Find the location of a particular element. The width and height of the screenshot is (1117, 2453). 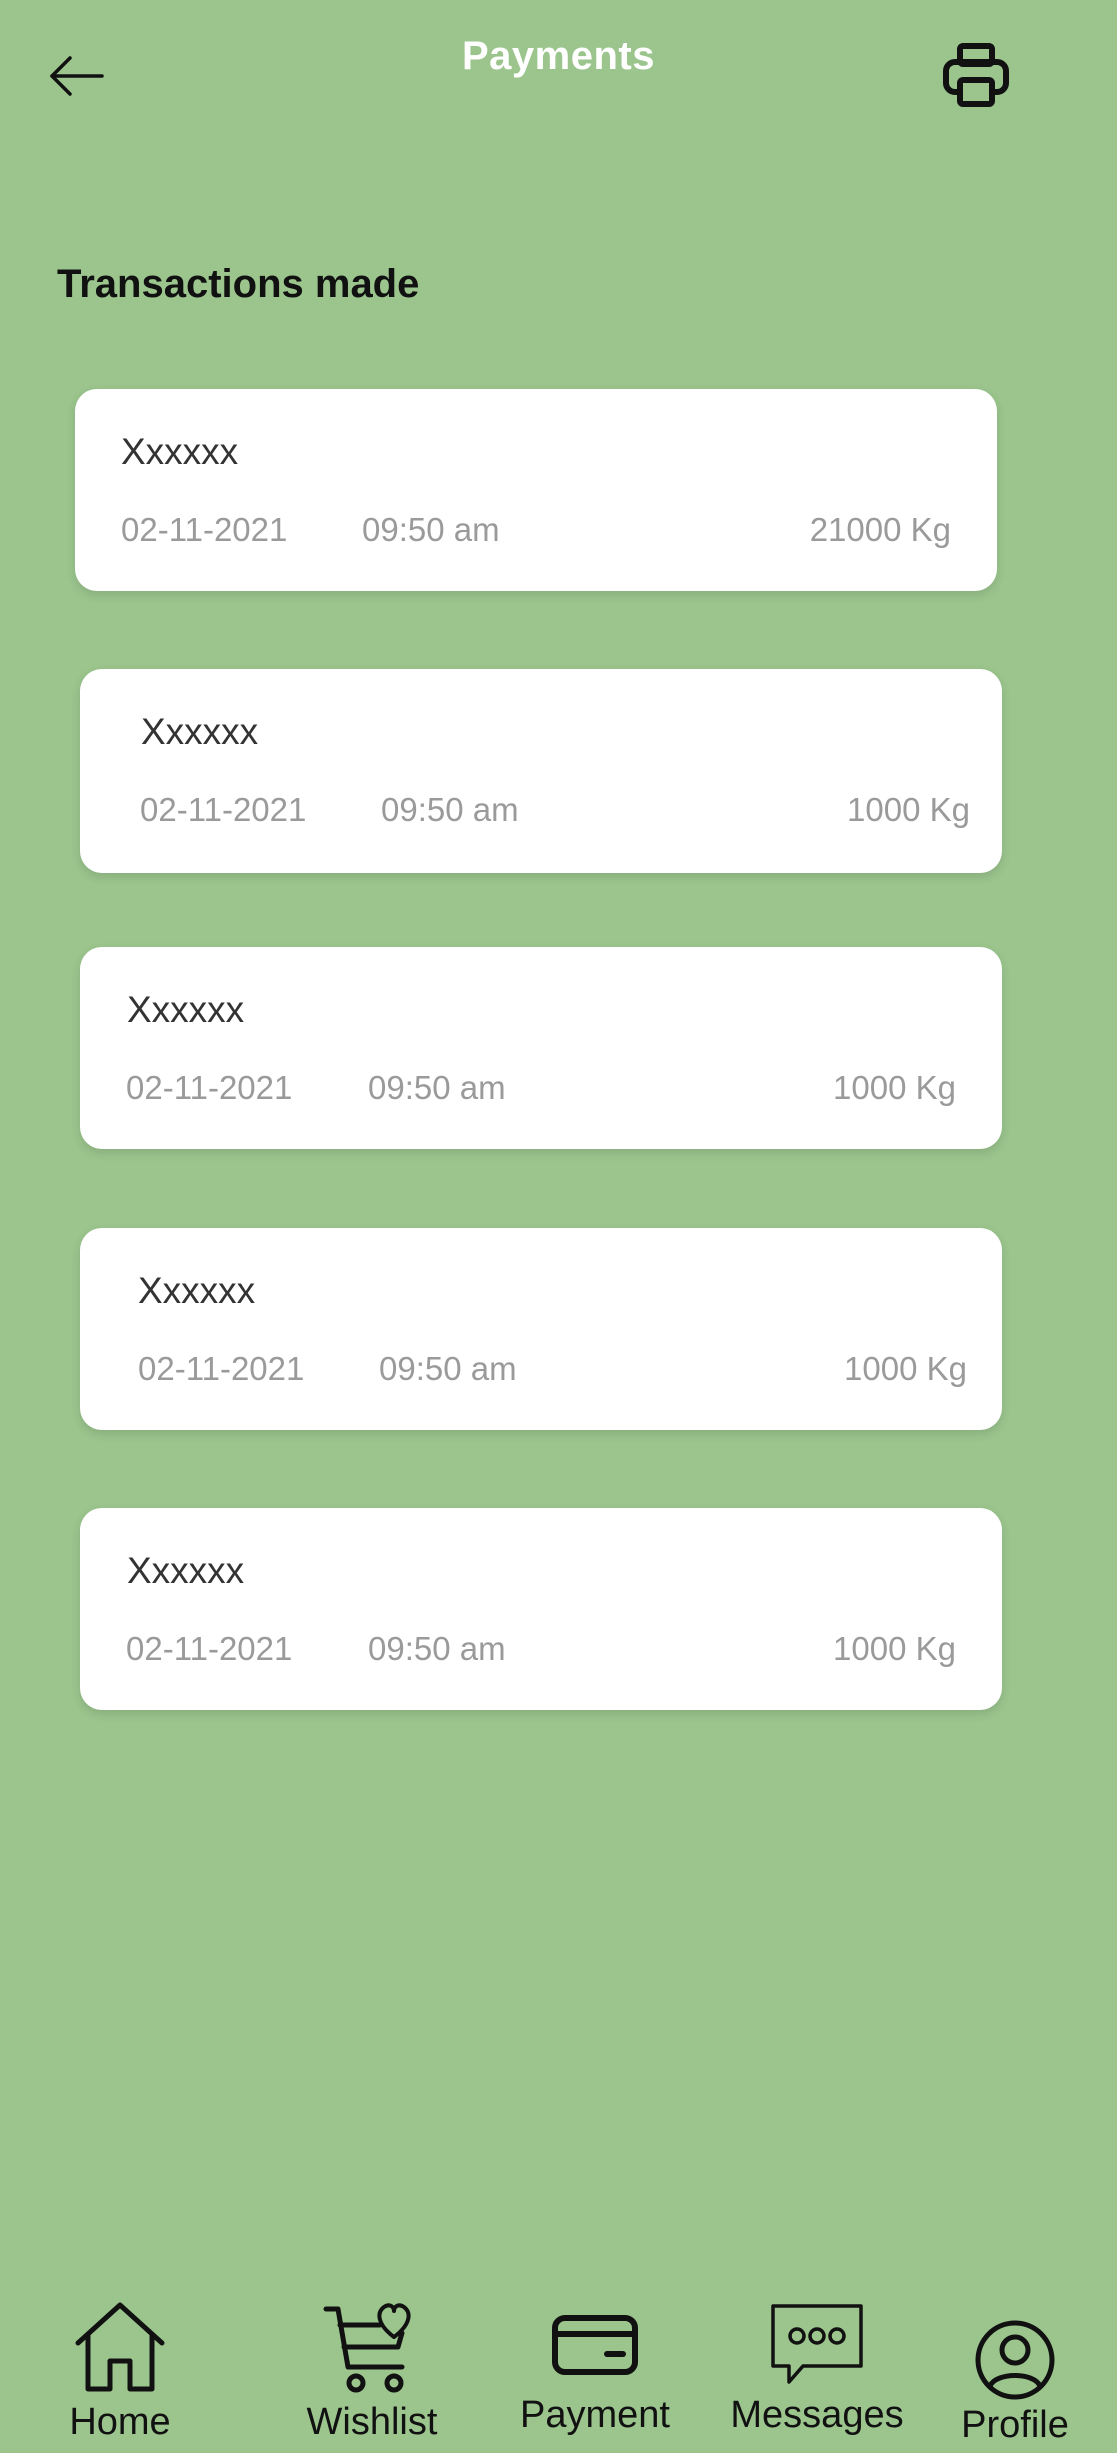

nav-item-payment: Payment is located at coordinates (595, 2368).